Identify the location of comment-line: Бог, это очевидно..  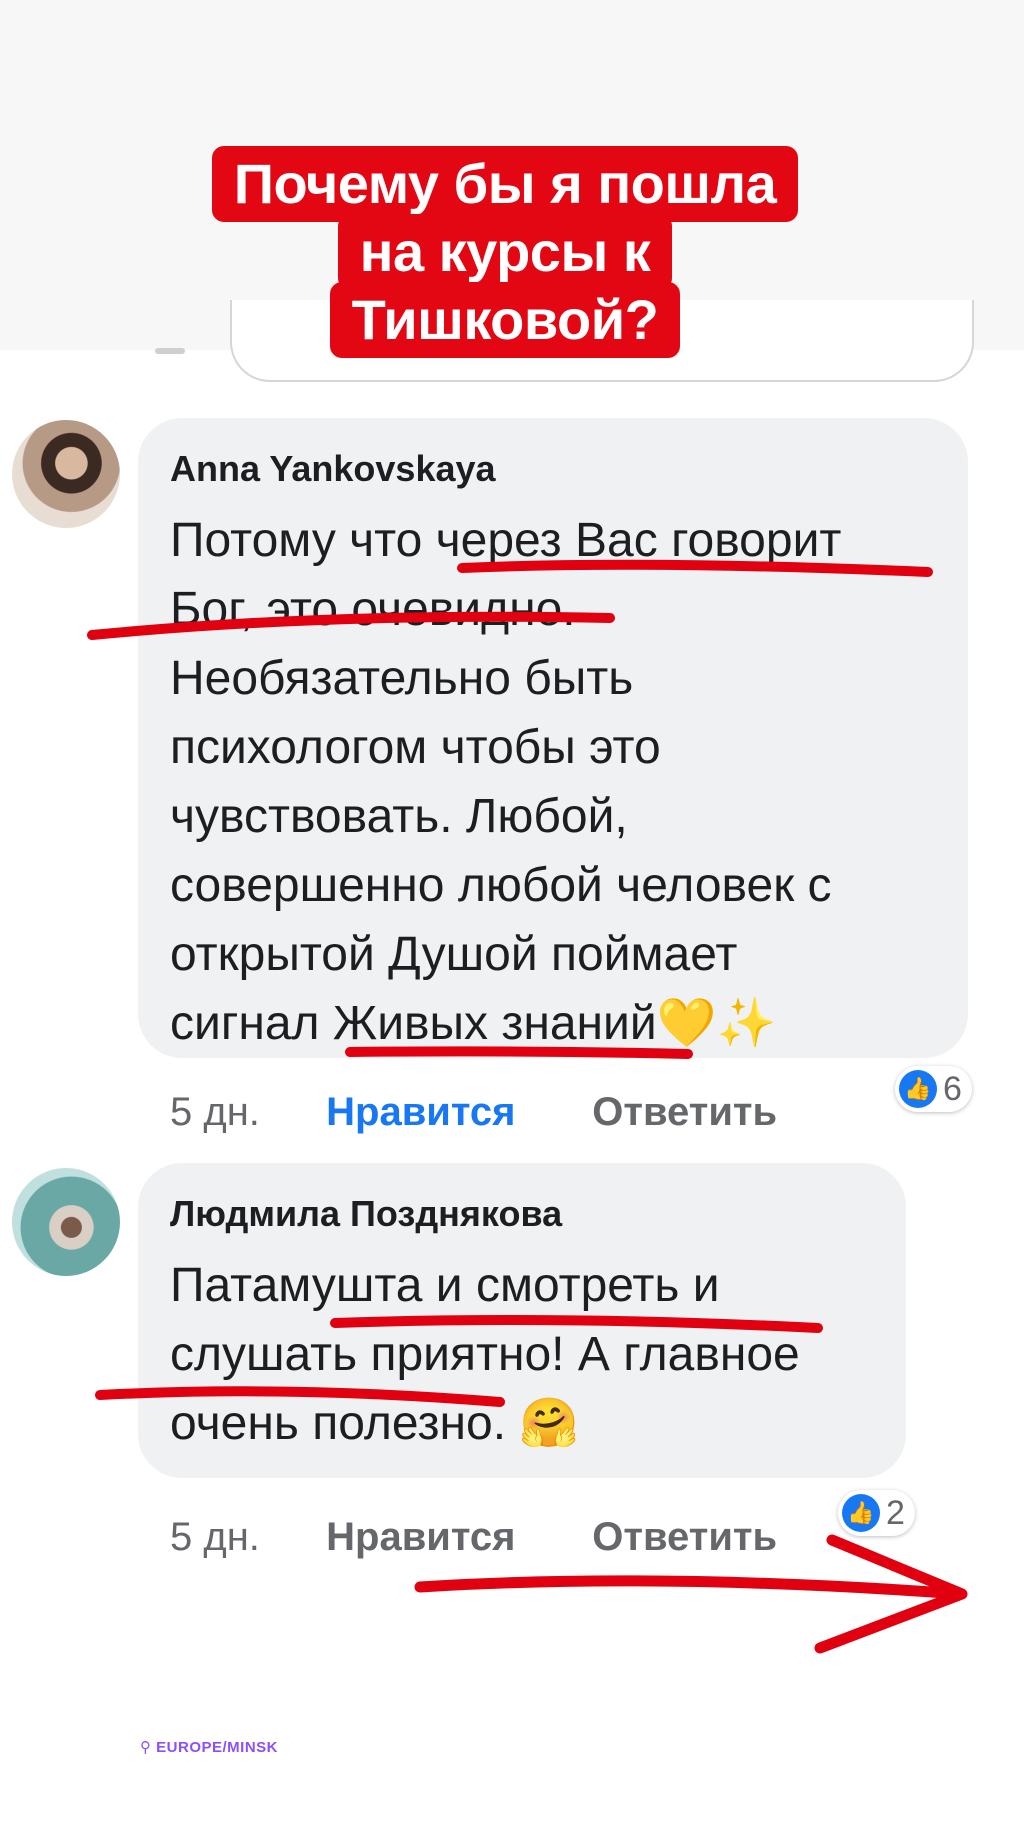
(373, 609).